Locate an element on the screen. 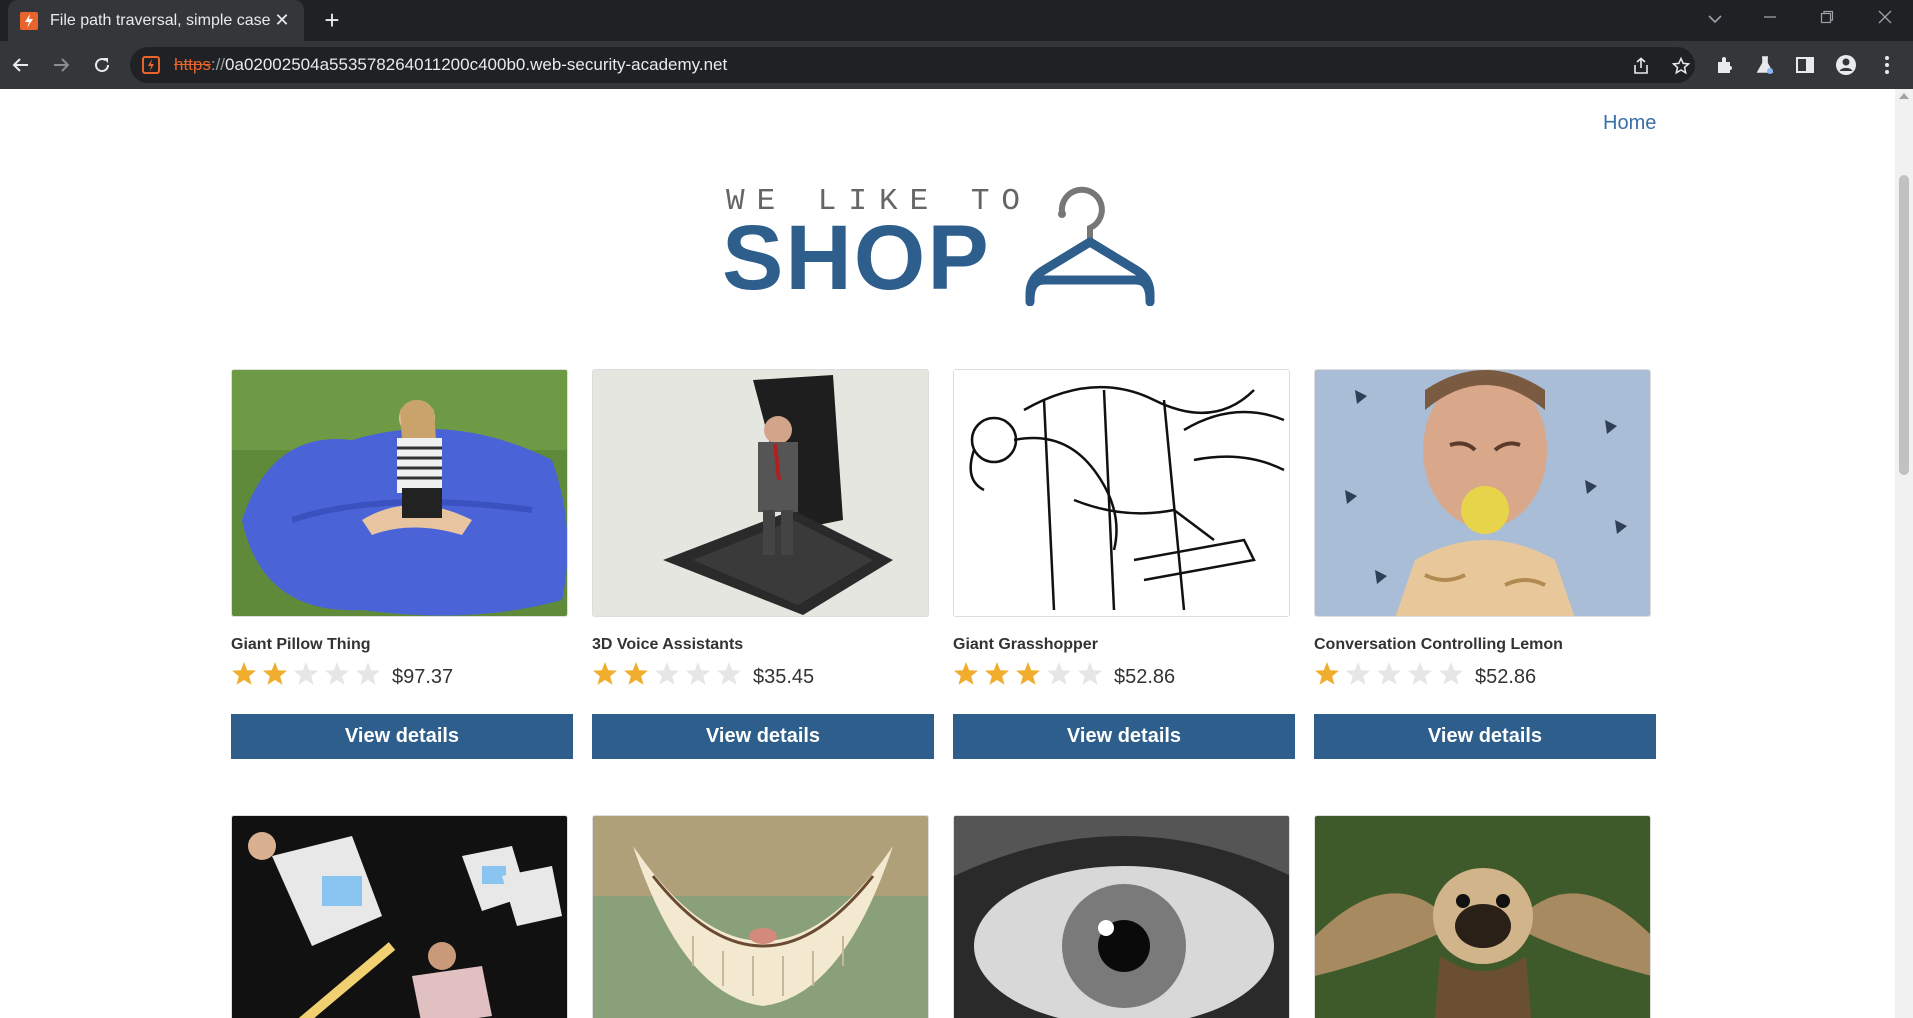 The width and height of the screenshot is (1913, 1018). reload-icon is located at coordinates (102, 65).